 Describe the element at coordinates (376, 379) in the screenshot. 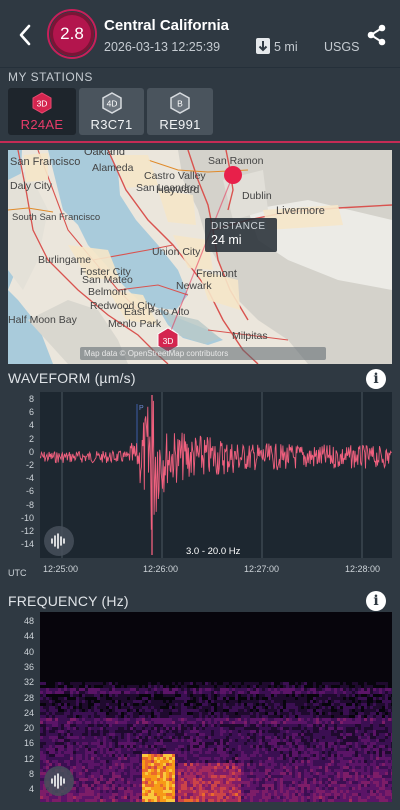

I see `waveform-info-button: i` at that location.